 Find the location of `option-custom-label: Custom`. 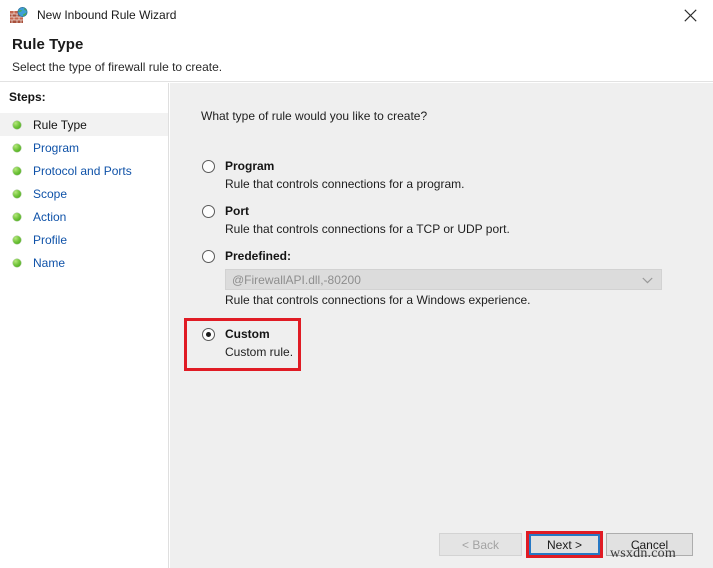

option-custom-label: Custom is located at coordinates (247, 334).